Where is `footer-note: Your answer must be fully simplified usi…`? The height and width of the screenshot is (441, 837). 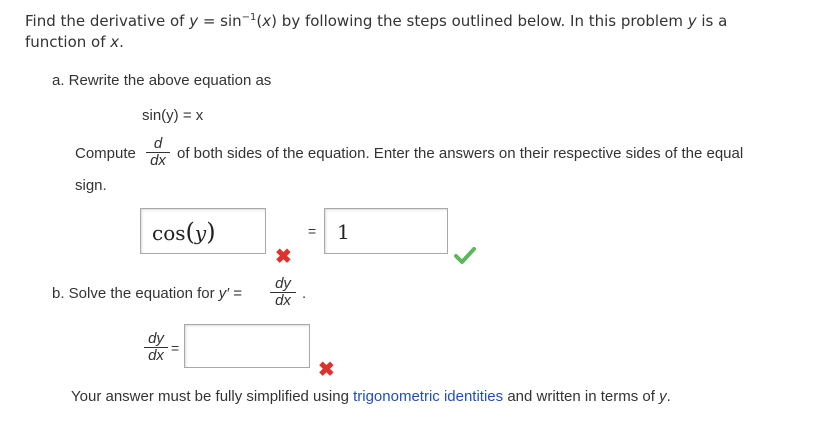 footer-note: Your answer must be fully simplified usi… is located at coordinates (371, 396).